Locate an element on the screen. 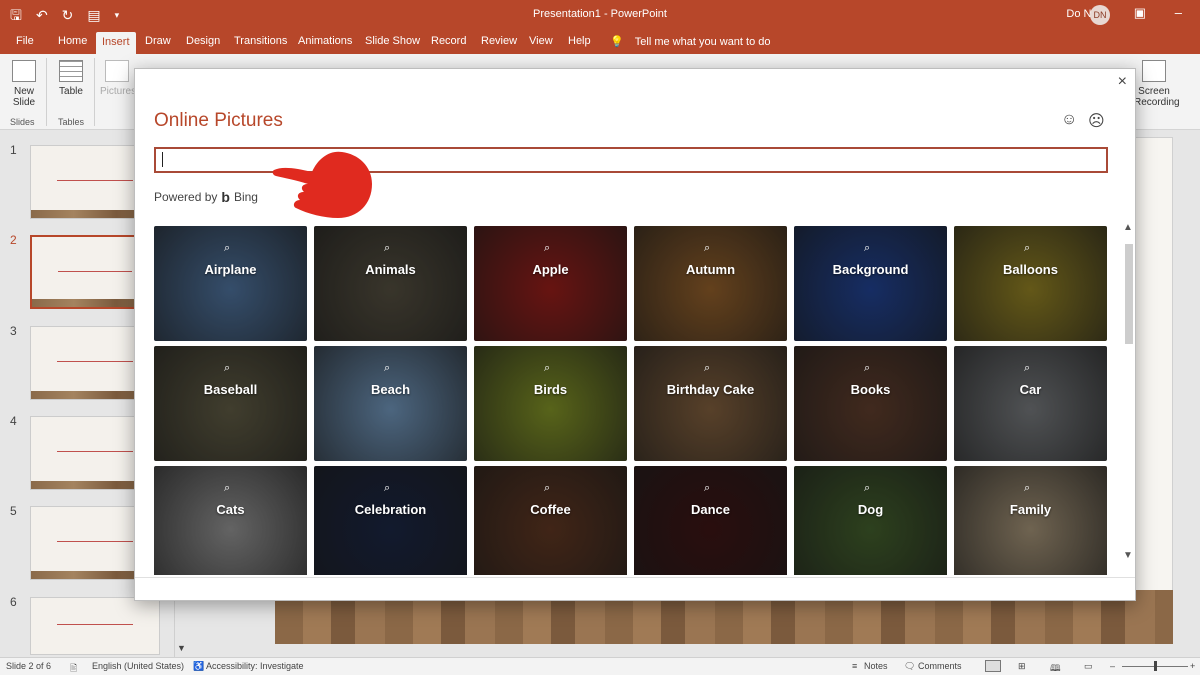 This screenshot has width=1200, height=675. thumbnail-number: 5 is located at coordinates (13, 511).